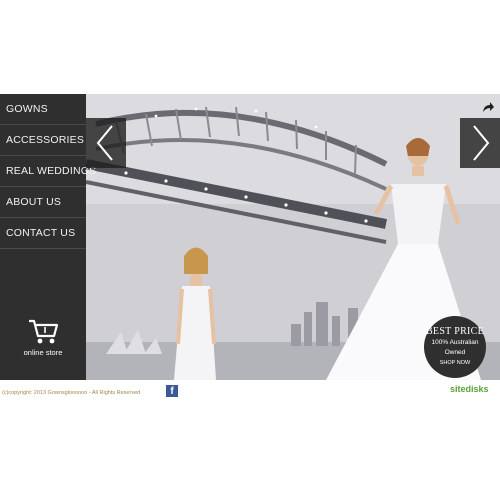 The image size is (500, 500). Describe the element at coordinates (455, 363) in the screenshot. I see `shop-now-link: SHOP NOW` at that location.